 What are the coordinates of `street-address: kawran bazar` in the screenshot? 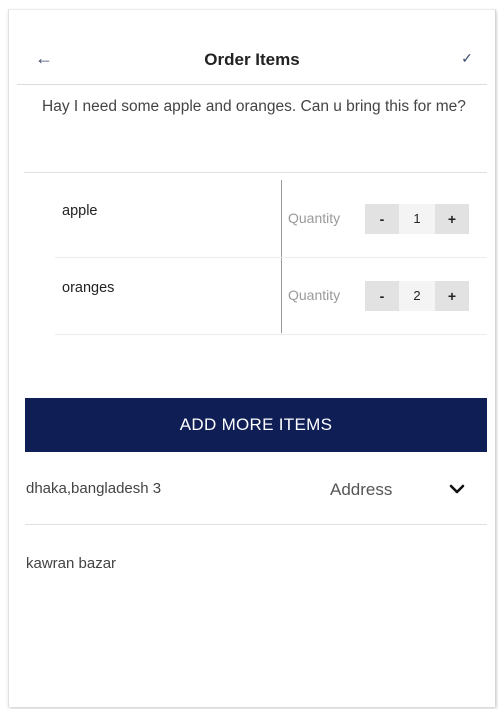 It's located at (71, 563).